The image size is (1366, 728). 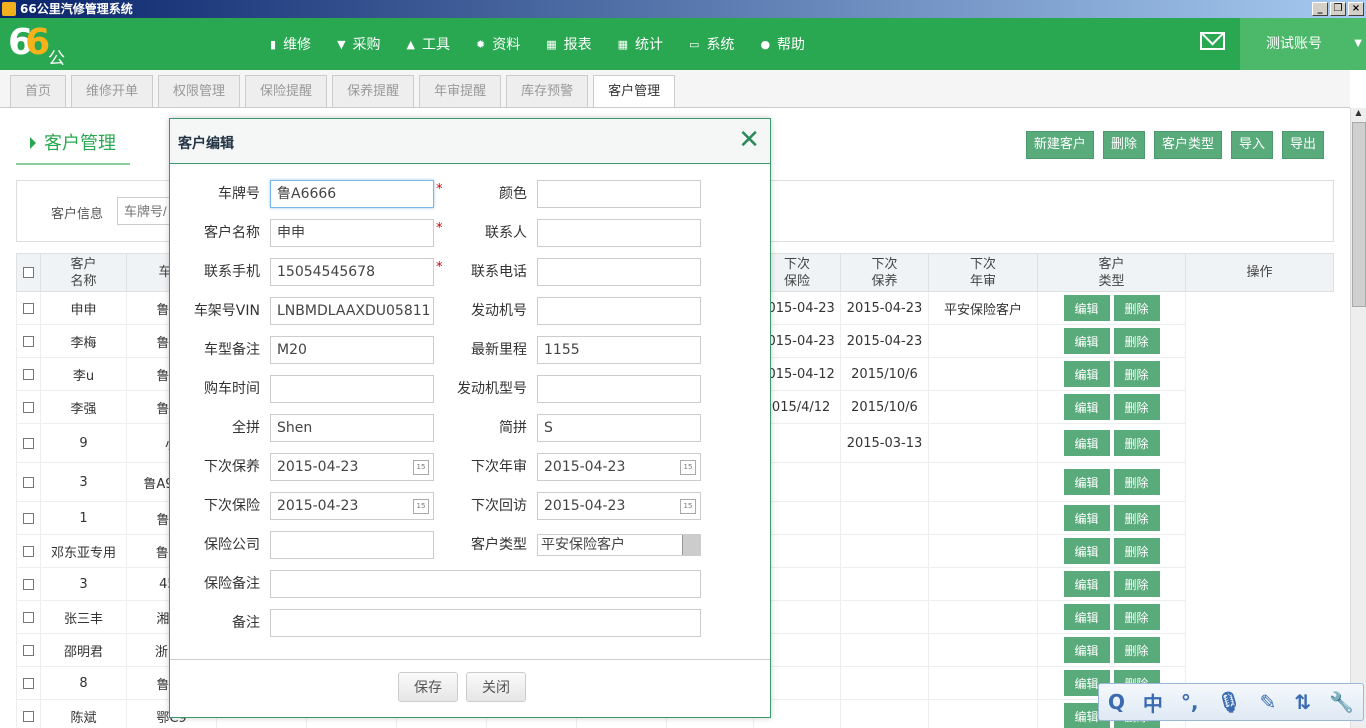 I want to click on close-button: 关闭, so click(x=496, y=687).